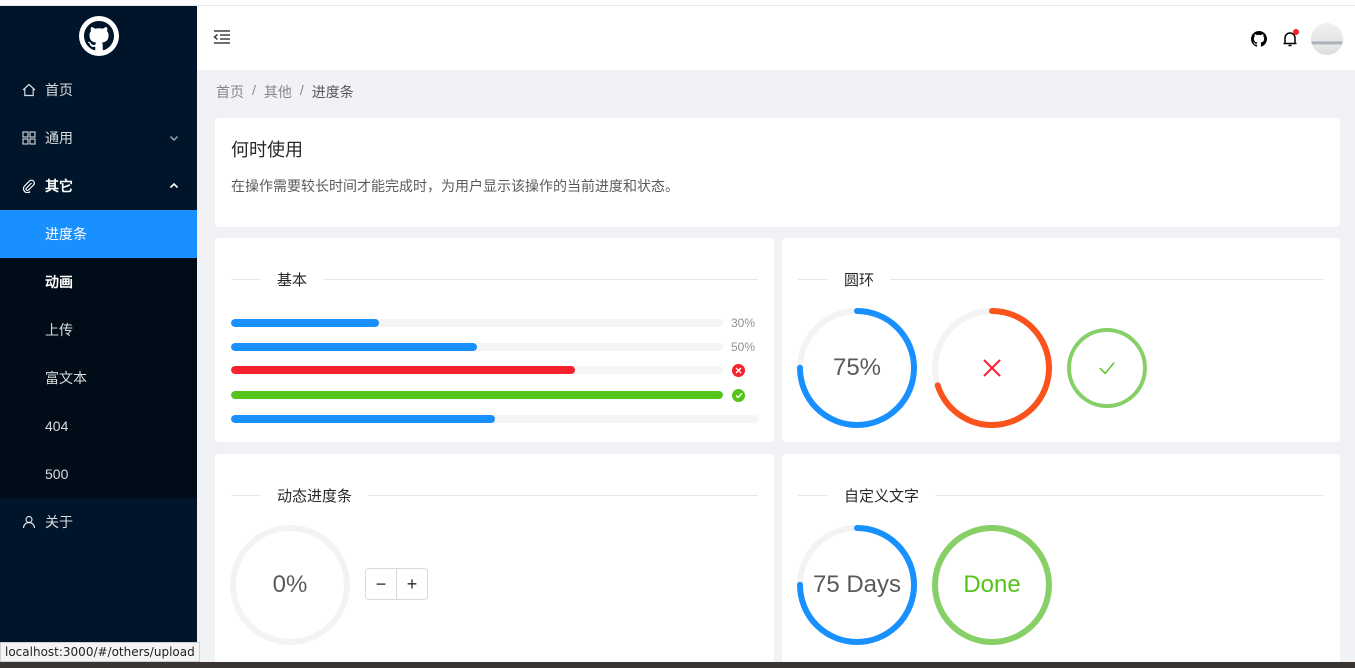  I want to click on sidebar-item-label: 富文本, so click(66, 378).